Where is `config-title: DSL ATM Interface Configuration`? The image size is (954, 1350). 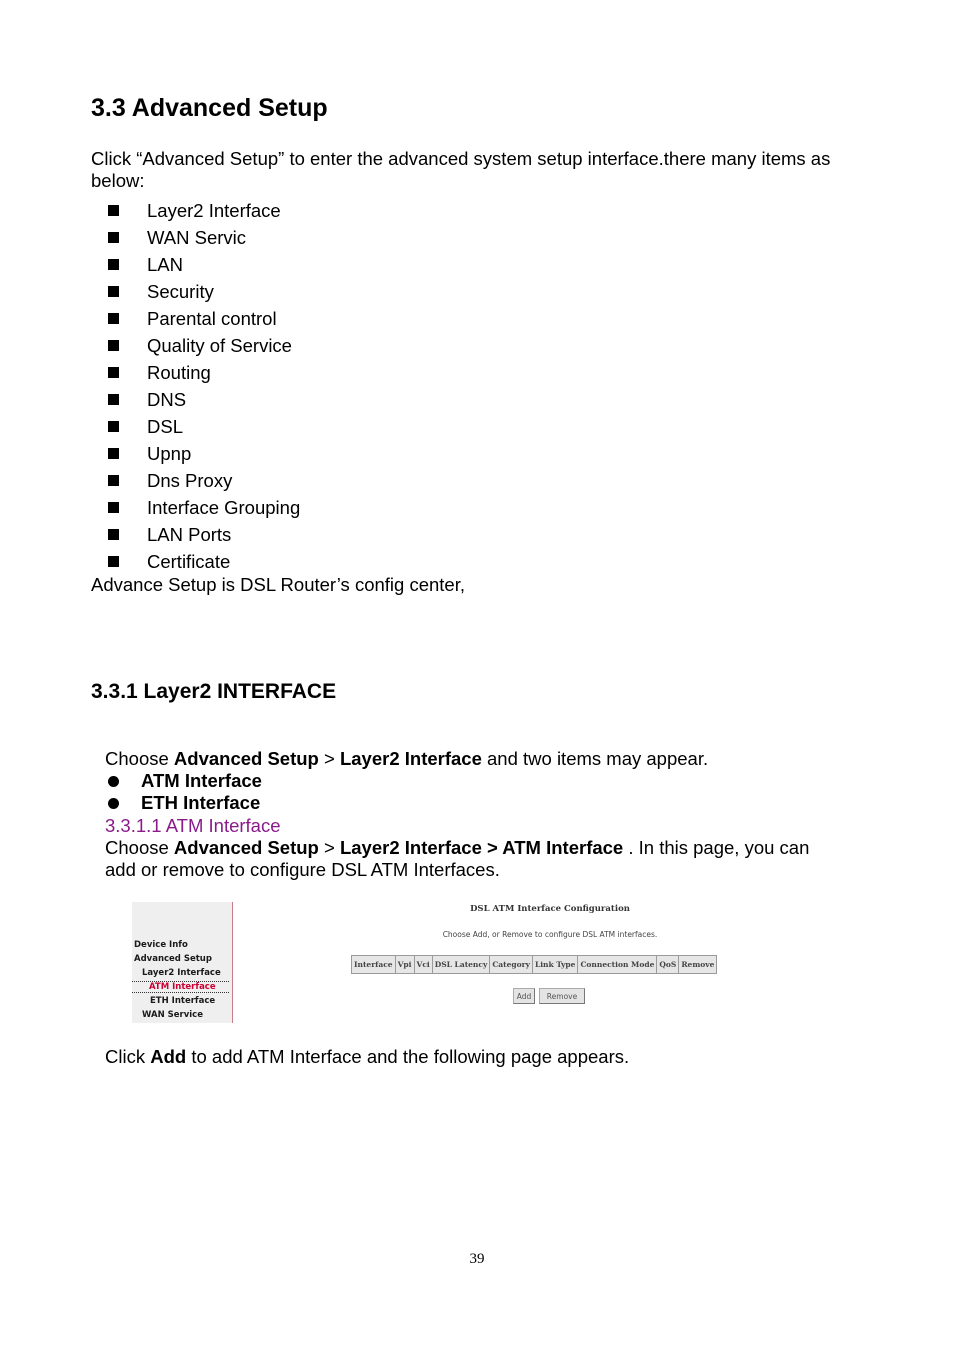
config-title: DSL ATM Interface Configuration is located at coordinates (550, 909).